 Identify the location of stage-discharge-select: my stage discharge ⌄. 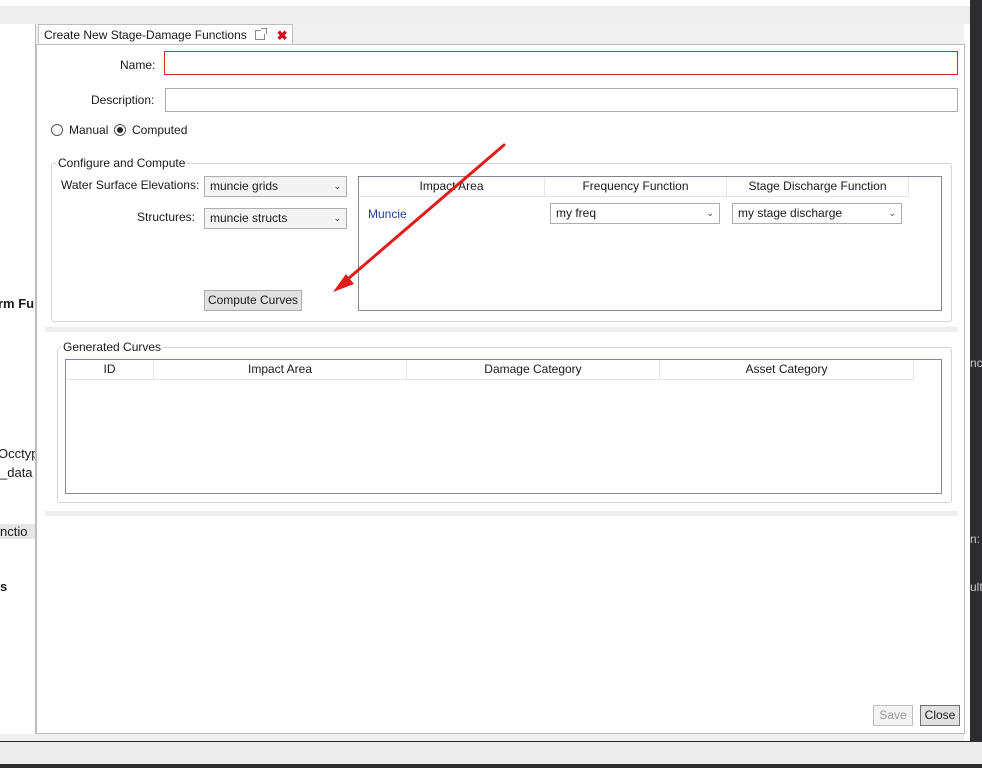
(817, 213).